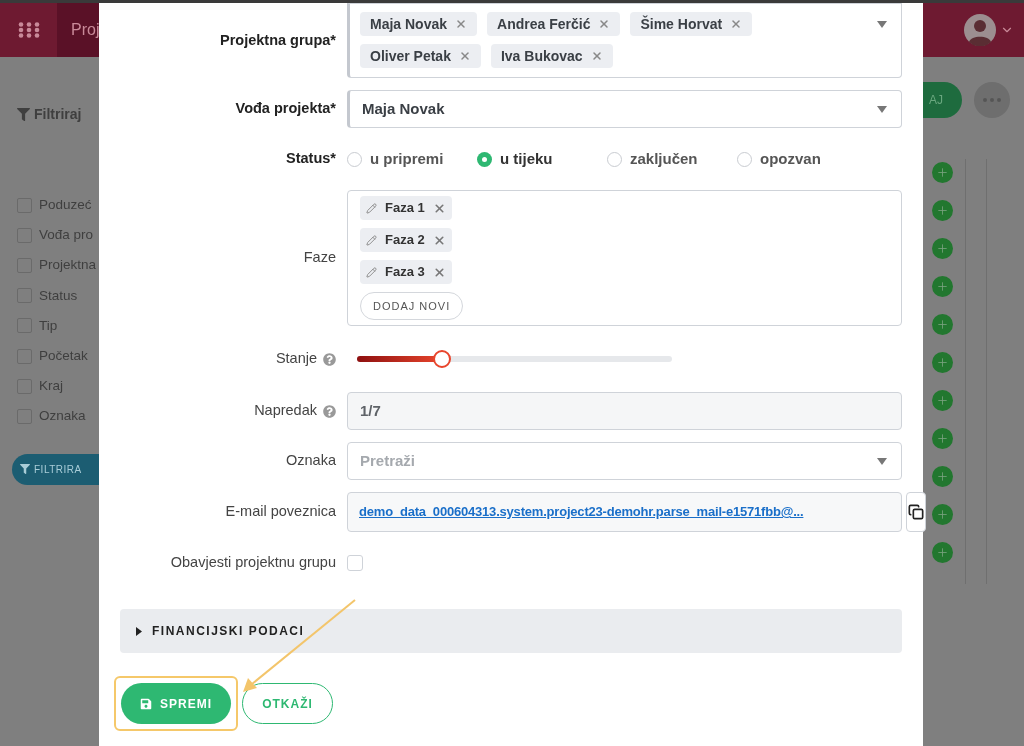 The height and width of the screenshot is (746, 1024). I want to click on apps-grid-icon, so click(28, 30).